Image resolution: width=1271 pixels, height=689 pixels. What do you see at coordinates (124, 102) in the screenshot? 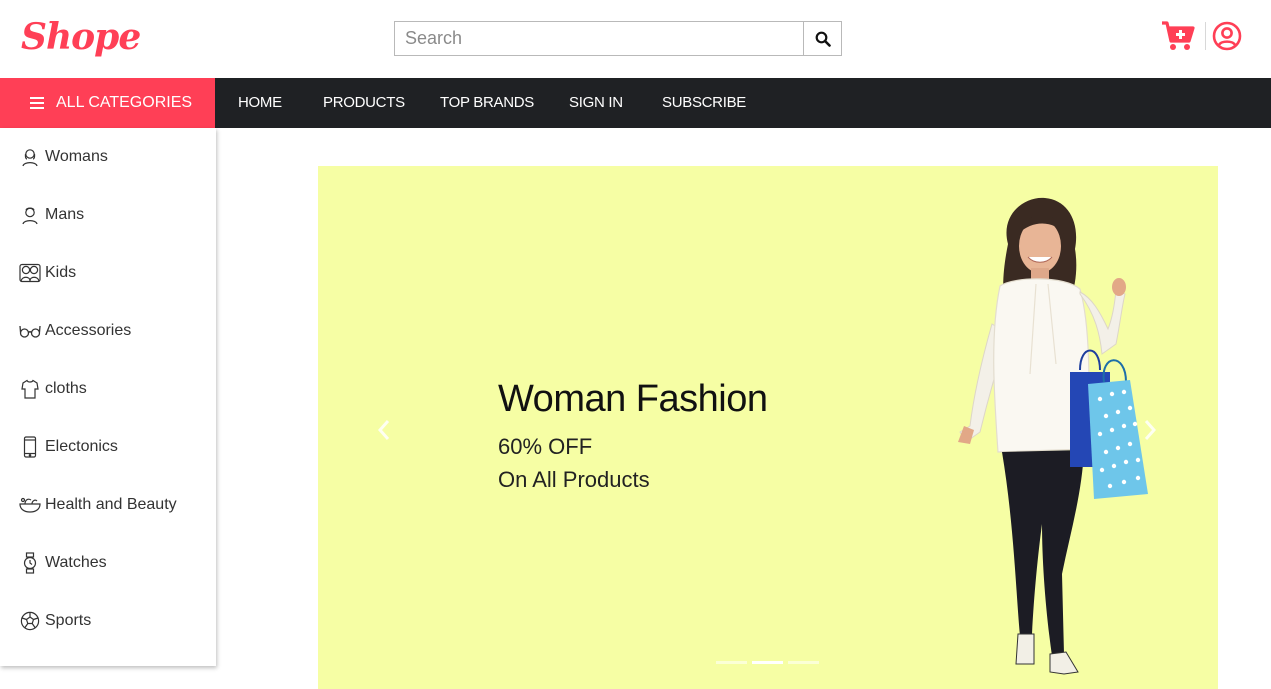
I see `all-categories-label: ALL CATEGORIES` at bounding box center [124, 102].